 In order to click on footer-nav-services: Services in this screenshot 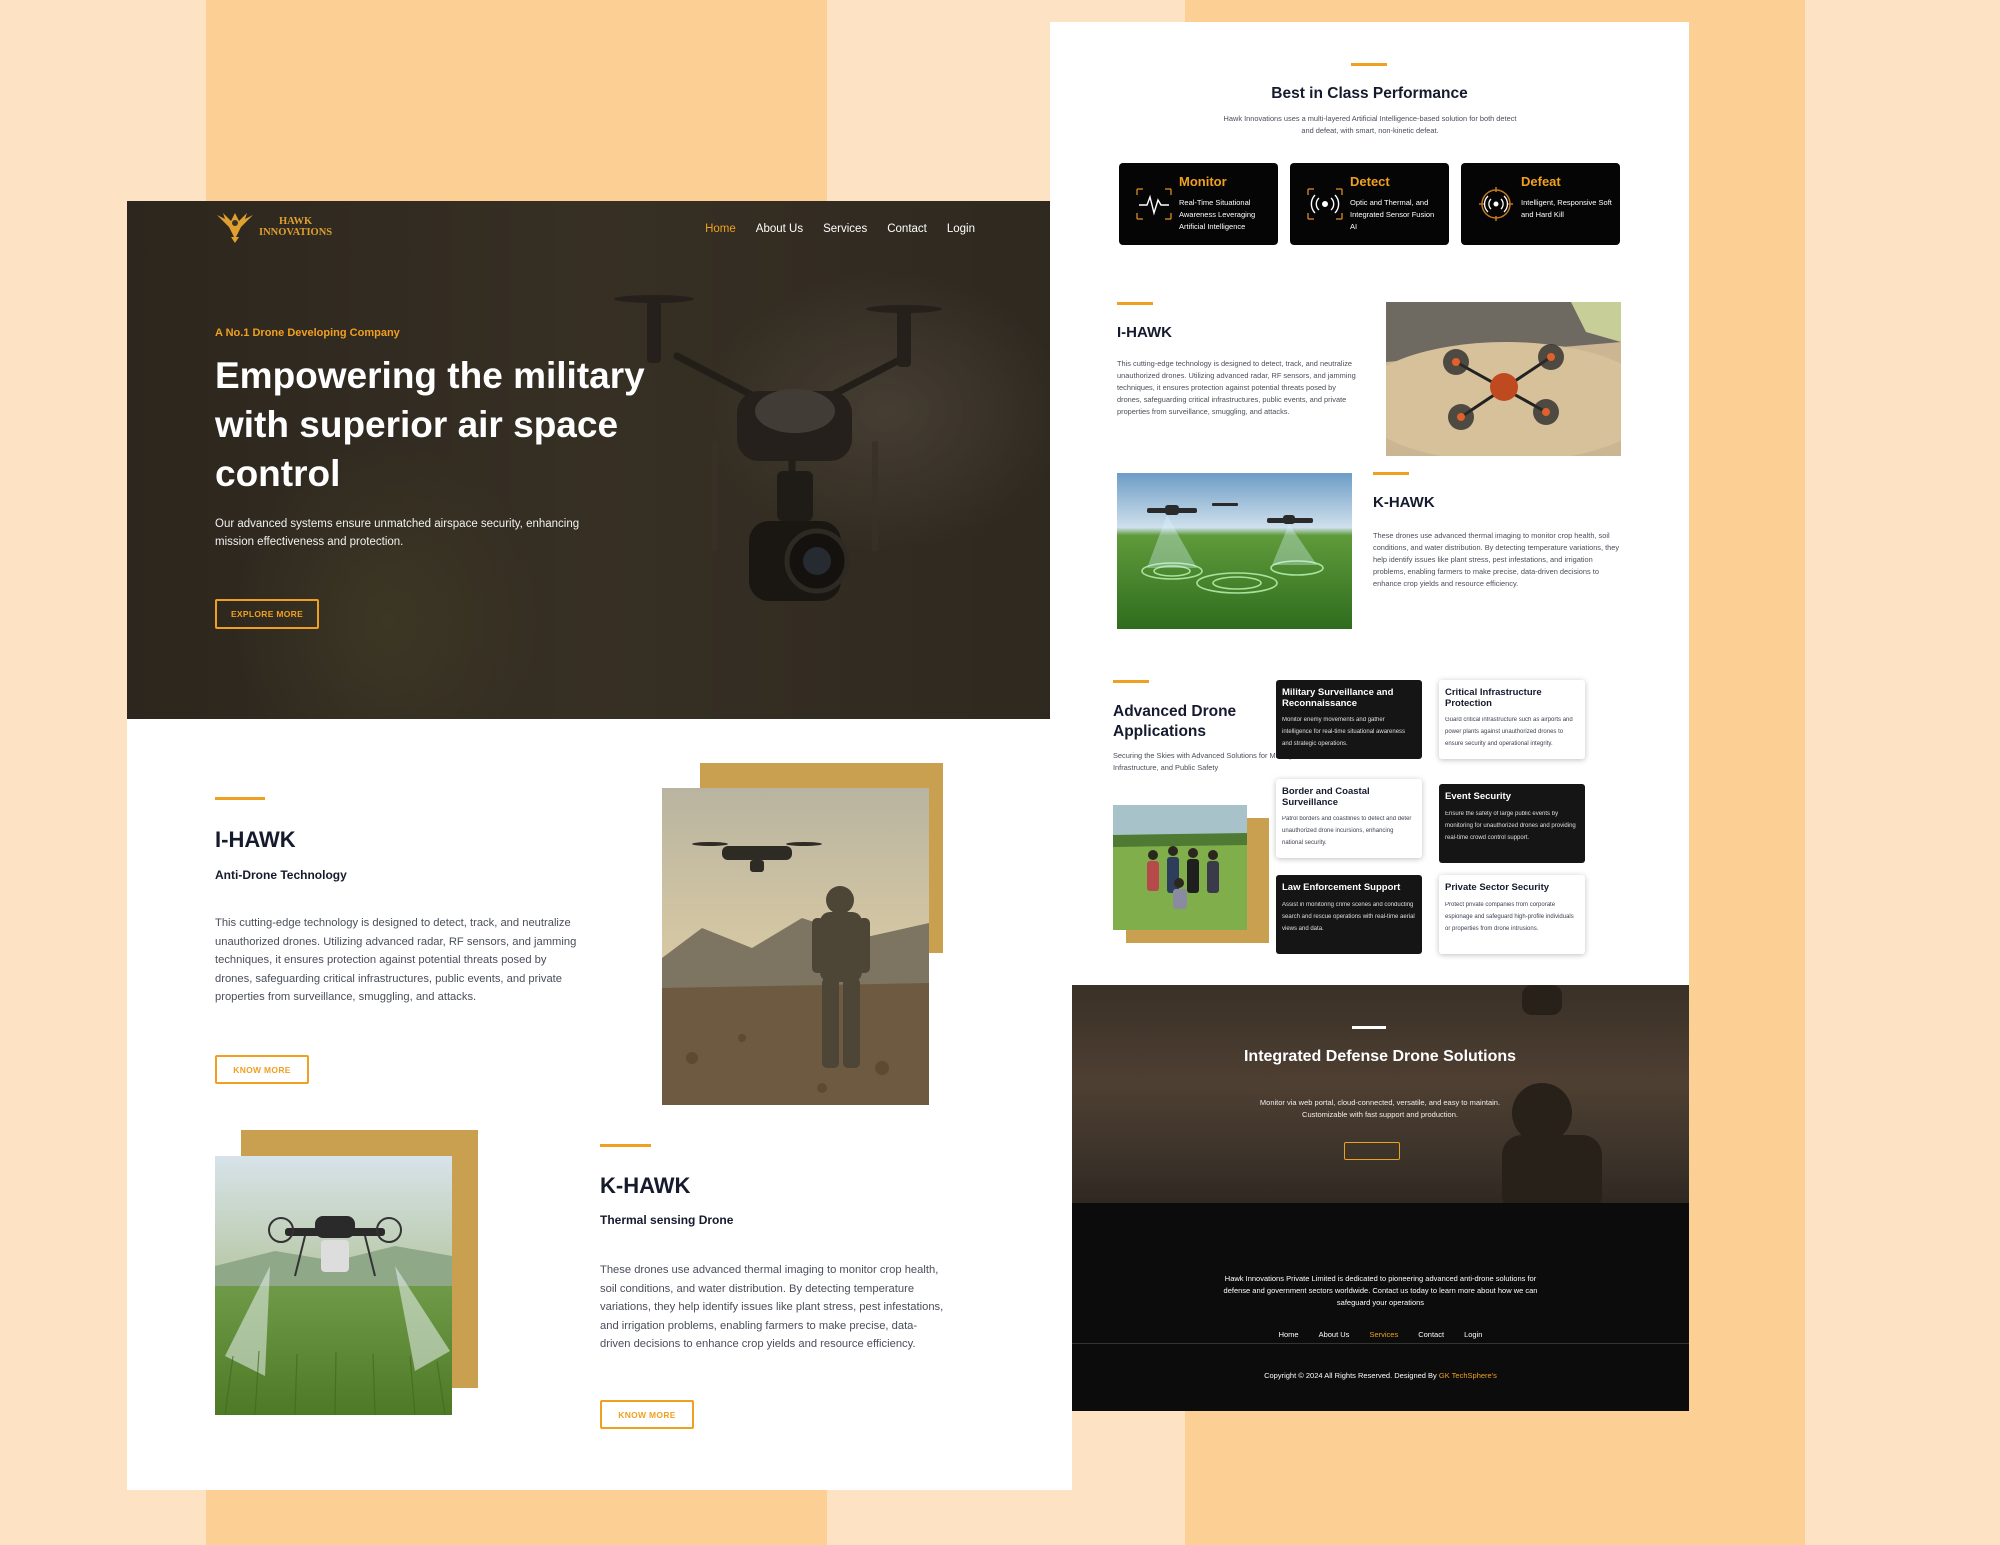, I will do `click(1383, 1334)`.